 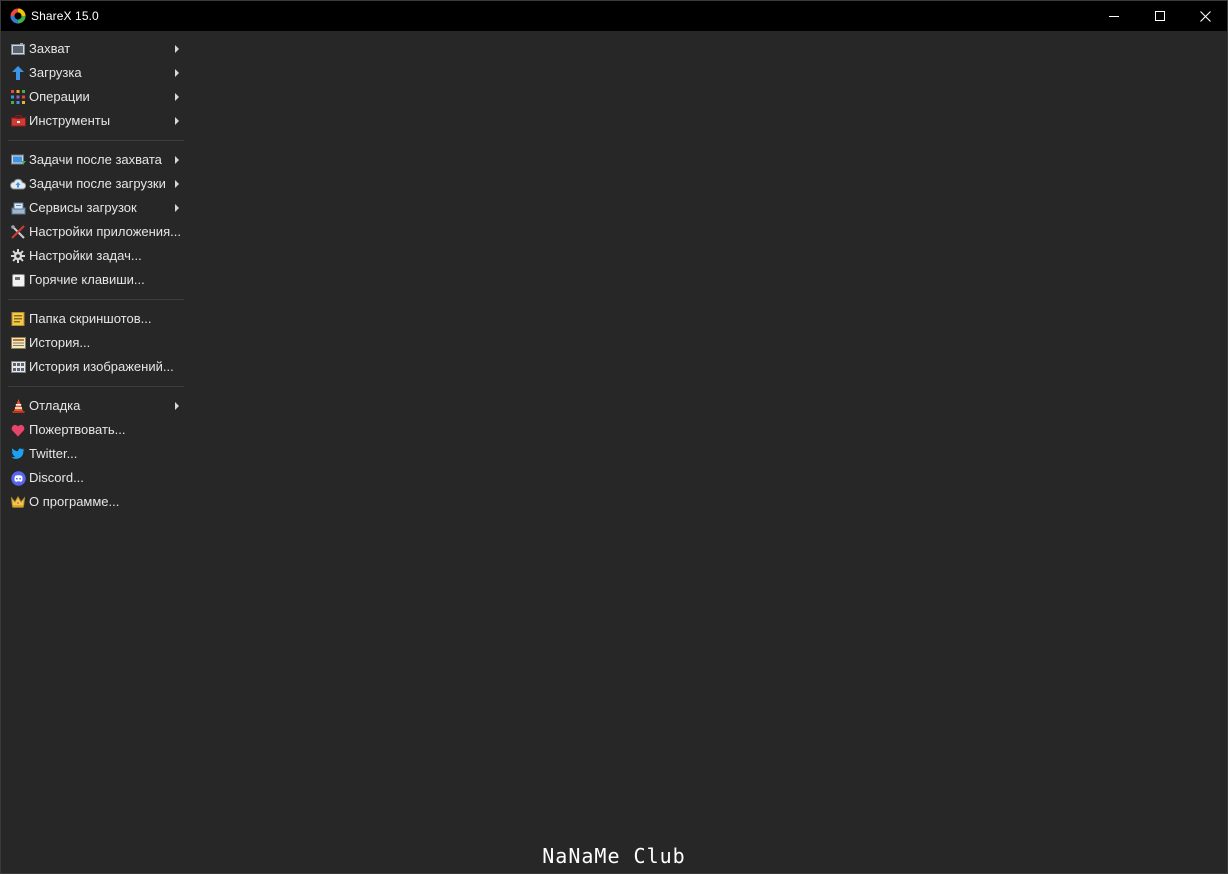 I want to click on window-title: ShareX 15.0, so click(x=65, y=16).